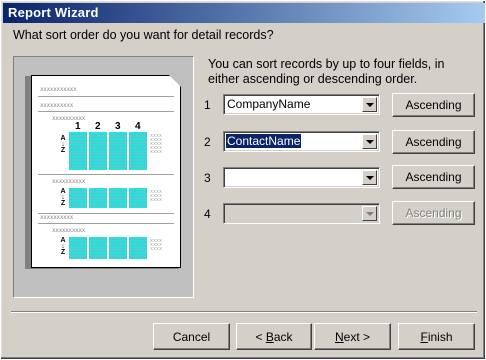 The height and width of the screenshot is (360, 486). I want to click on sort-field-number: 1, so click(207, 105).